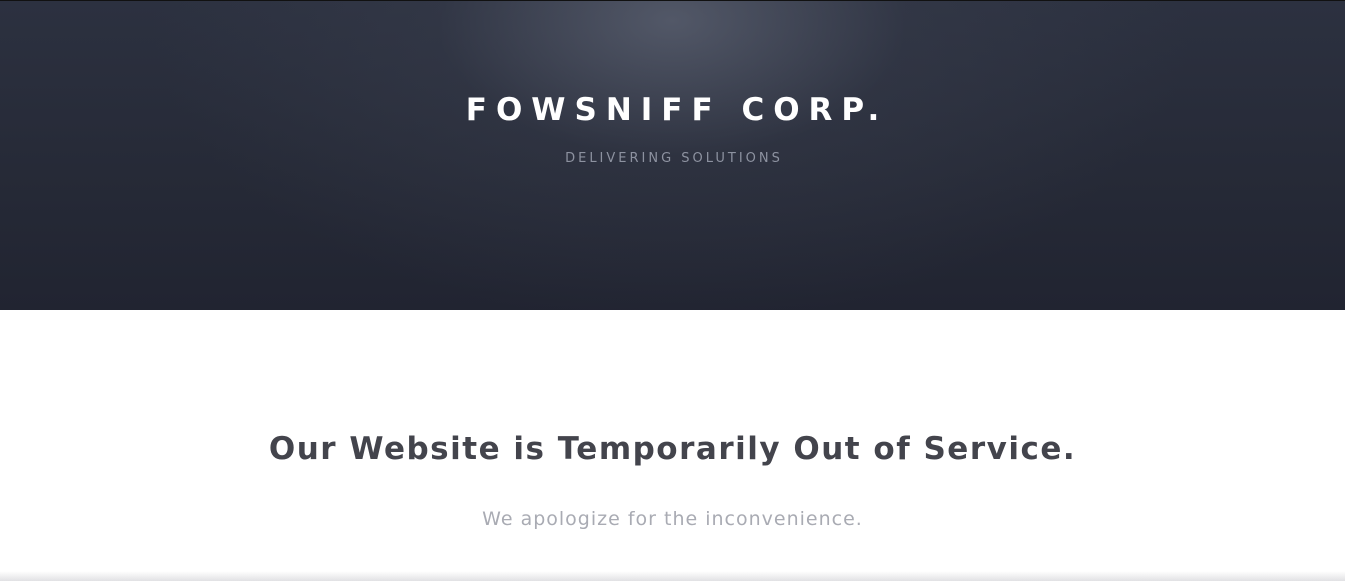  What do you see at coordinates (674, 158) in the screenshot?
I see `site-tagline: DELIVERING SOLUTIONS` at bounding box center [674, 158].